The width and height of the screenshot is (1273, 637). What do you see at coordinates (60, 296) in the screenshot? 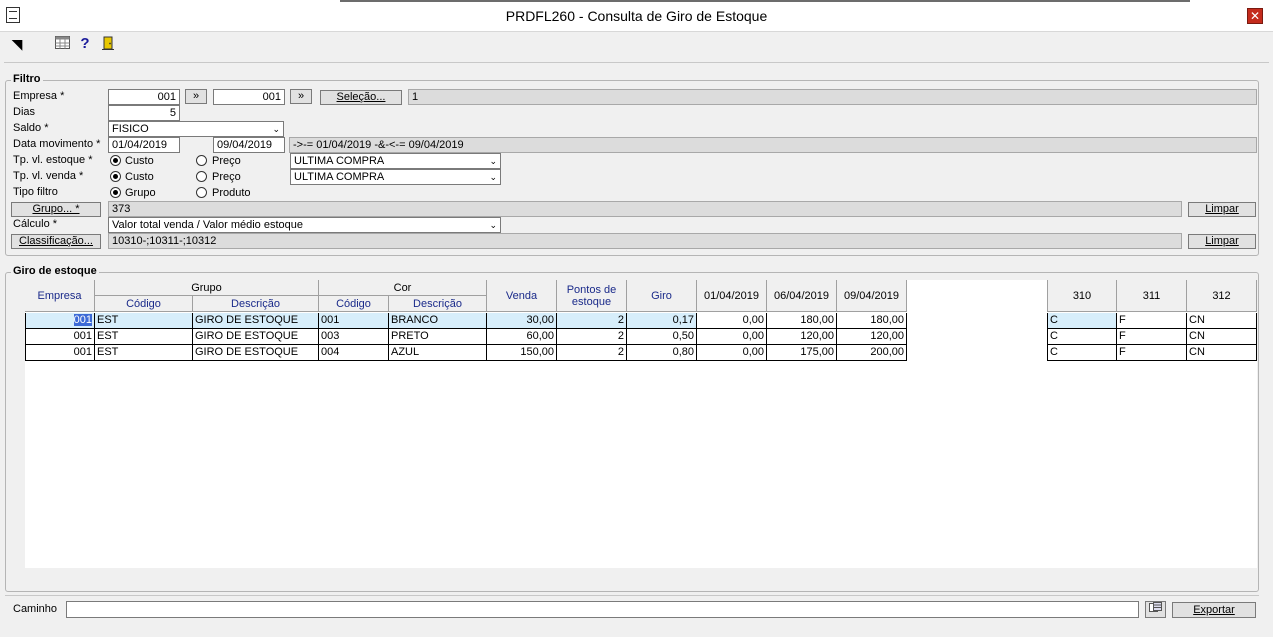
I see `header-empresa: Empresa` at bounding box center [60, 296].